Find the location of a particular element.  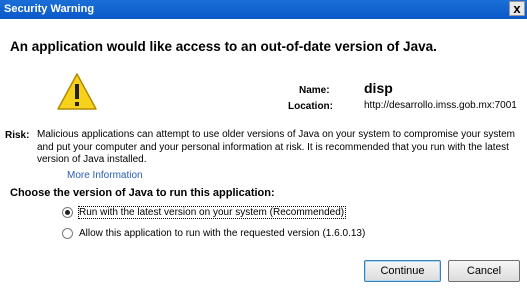

name-label: Name: is located at coordinates (314, 90).